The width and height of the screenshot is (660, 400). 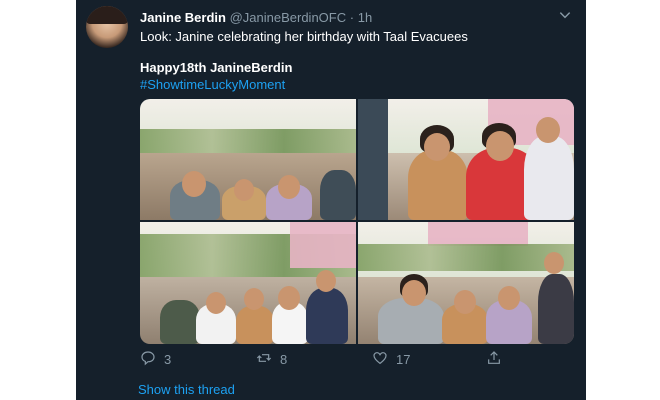 I want to click on author-handle: @JanineBerdinOFC, so click(x=288, y=17).